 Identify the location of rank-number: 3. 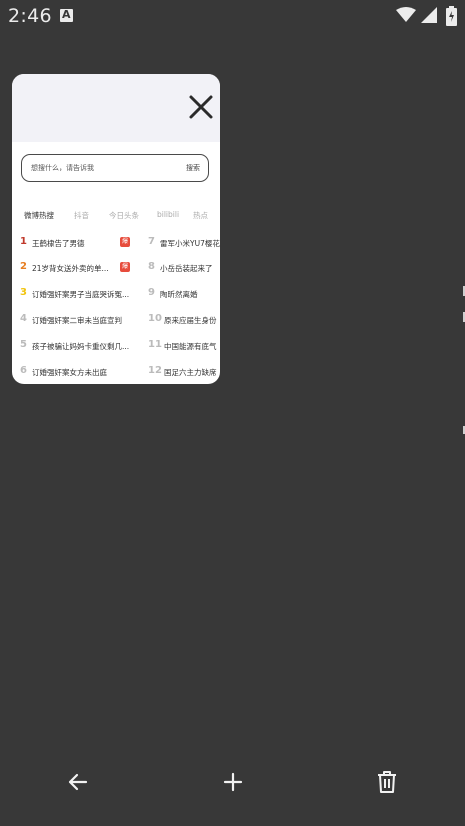
(23, 292).